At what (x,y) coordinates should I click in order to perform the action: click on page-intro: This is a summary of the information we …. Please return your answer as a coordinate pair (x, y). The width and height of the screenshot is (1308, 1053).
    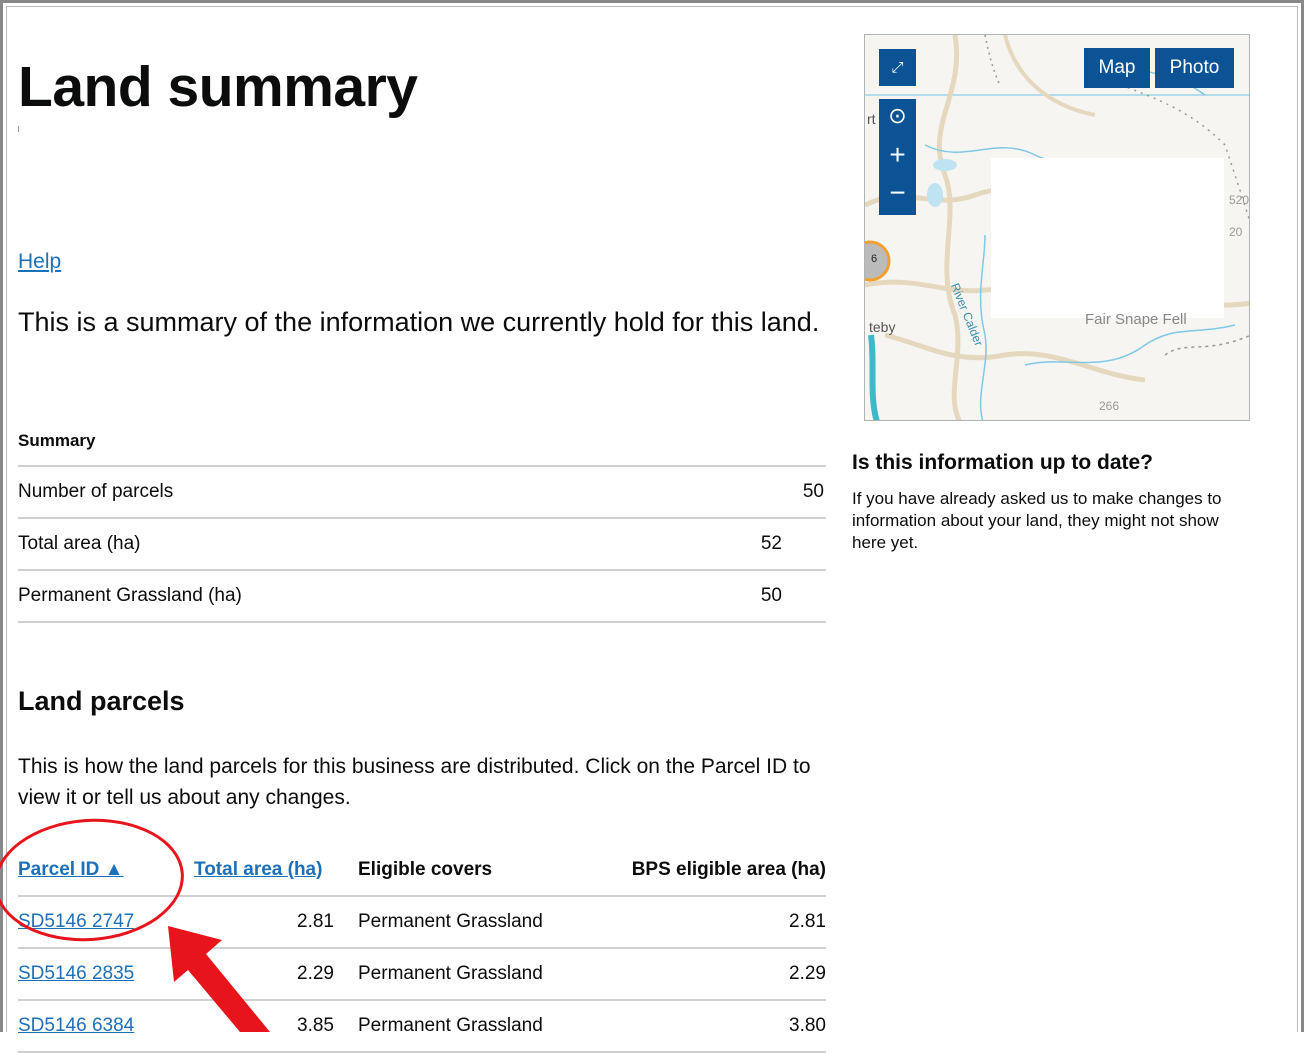
    Looking at the image, I should click on (419, 322).